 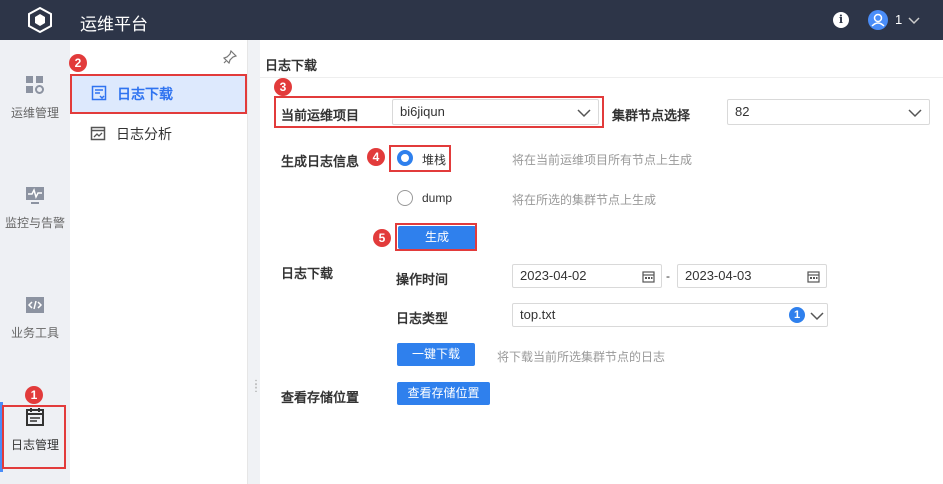 What do you see at coordinates (422, 111) in the screenshot?
I see `project-value: bi6jiqun` at bounding box center [422, 111].